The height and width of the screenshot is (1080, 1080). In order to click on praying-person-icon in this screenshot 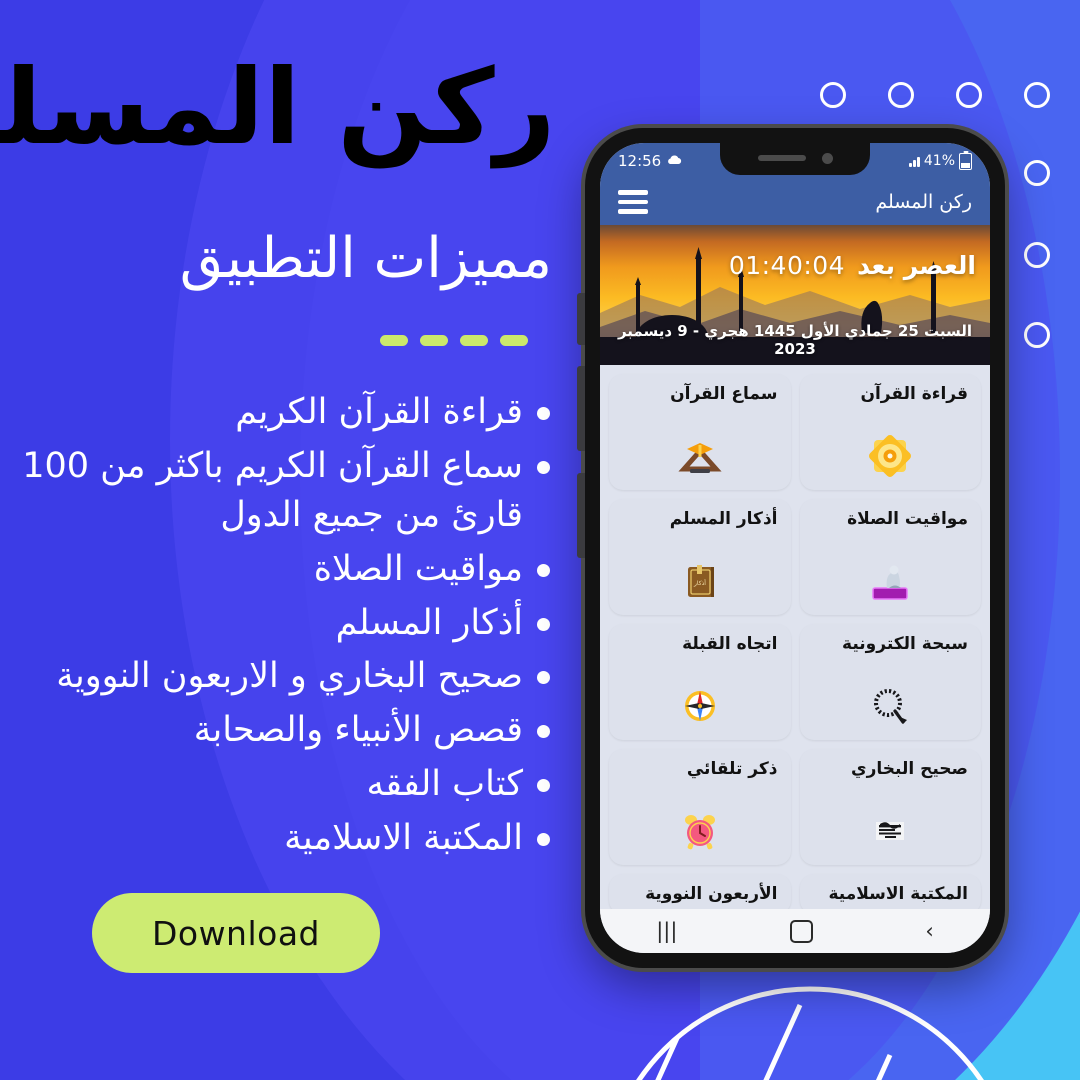, I will do `click(890, 581)`.